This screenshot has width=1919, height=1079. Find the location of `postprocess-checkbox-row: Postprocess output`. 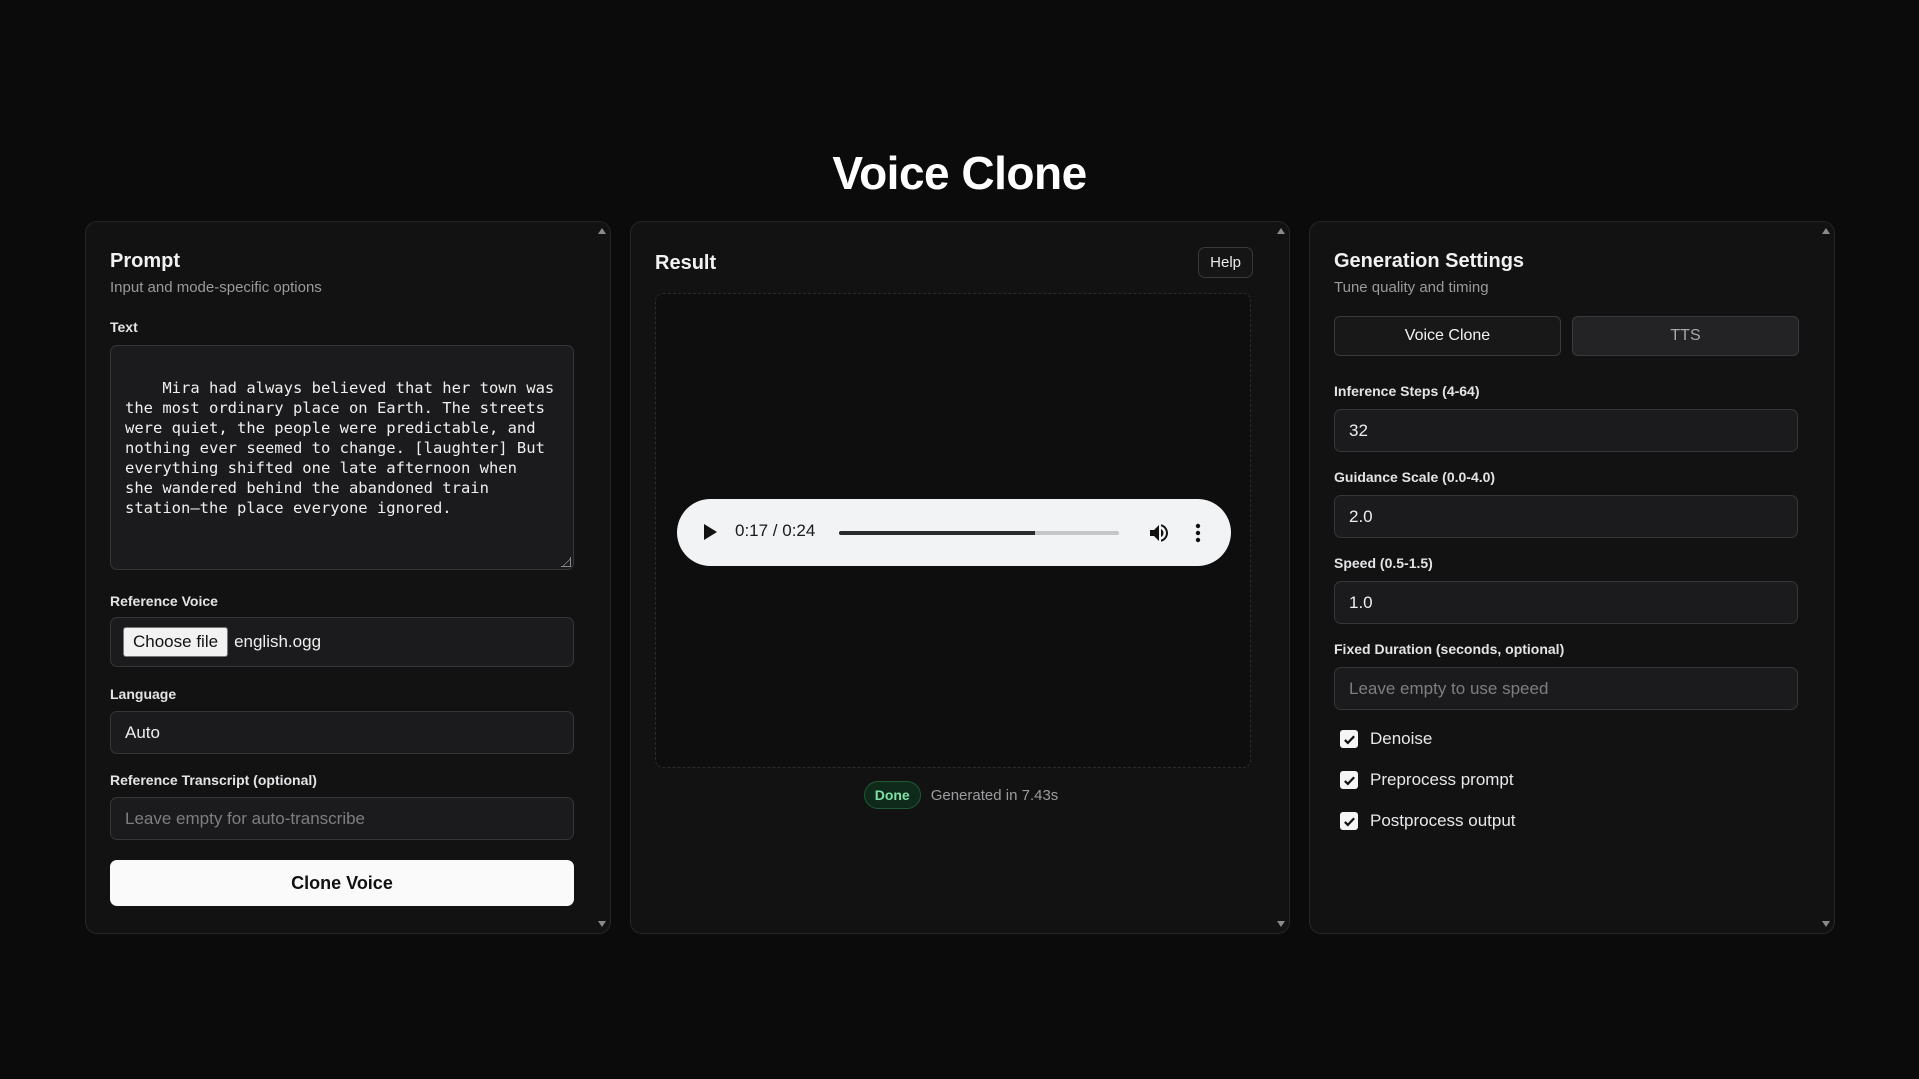

postprocess-checkbox-row: Postprocess output is located at coordinates (1428, 821).